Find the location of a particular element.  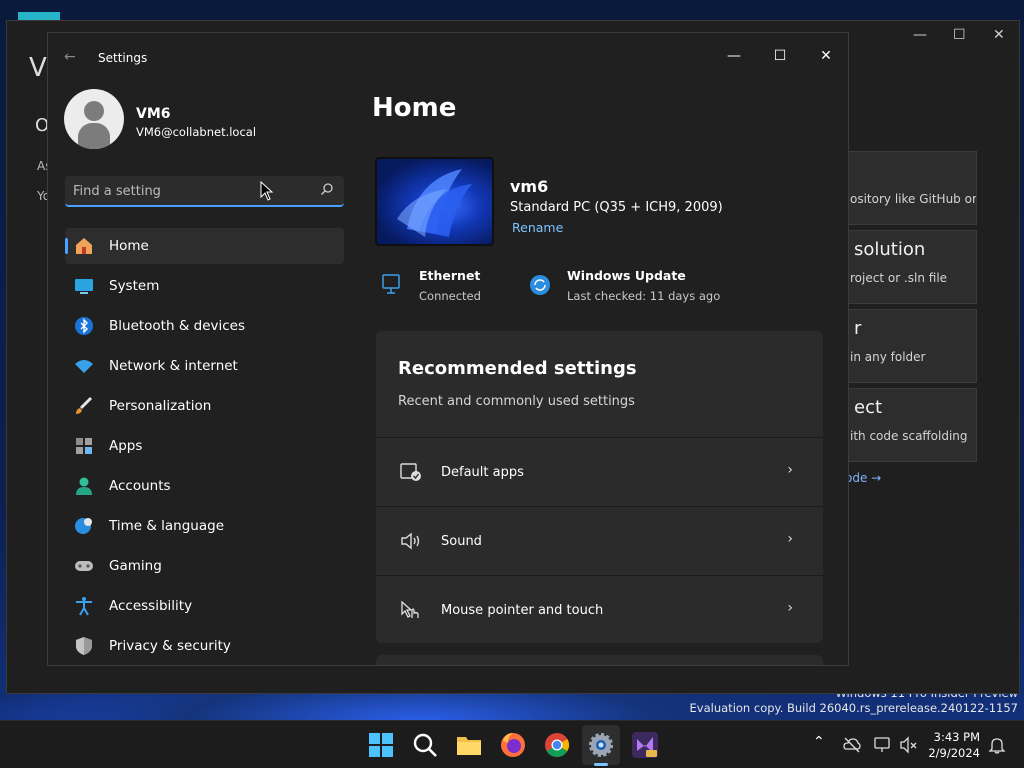

rename-link: Rename is located at coordinates (537, 227).